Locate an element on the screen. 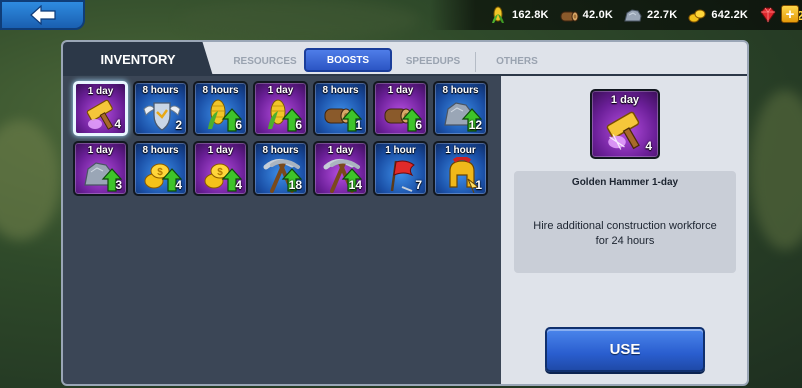 The height and width of the screenshot is (388, 802). use-button-label: USE is located at coordinates (625, 349).